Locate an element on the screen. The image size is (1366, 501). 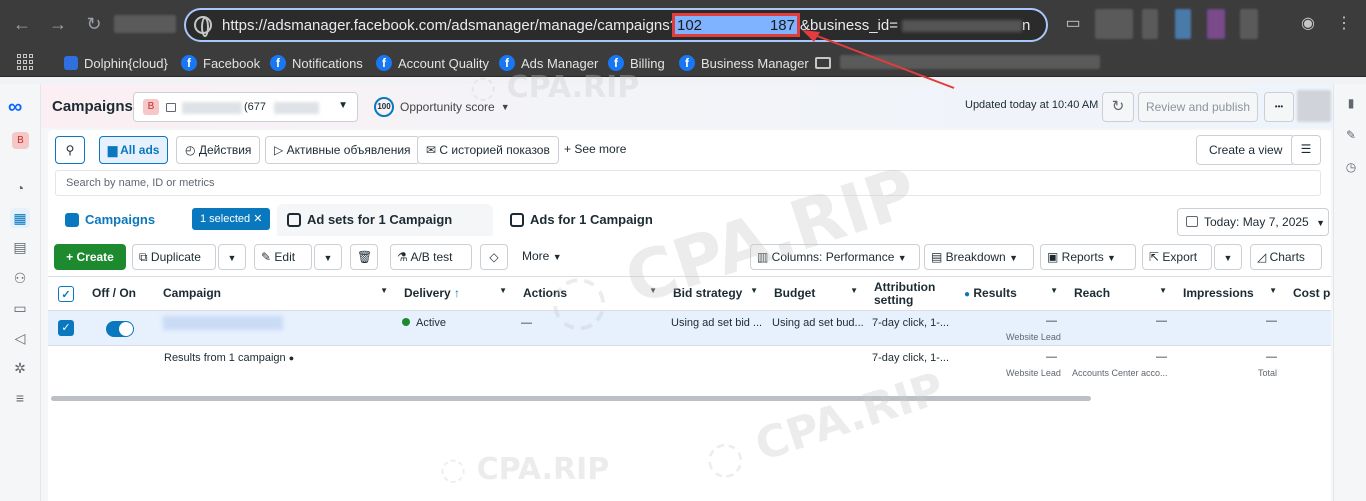
pencil-icon: ✎ is located at coordinates (1351, 136).